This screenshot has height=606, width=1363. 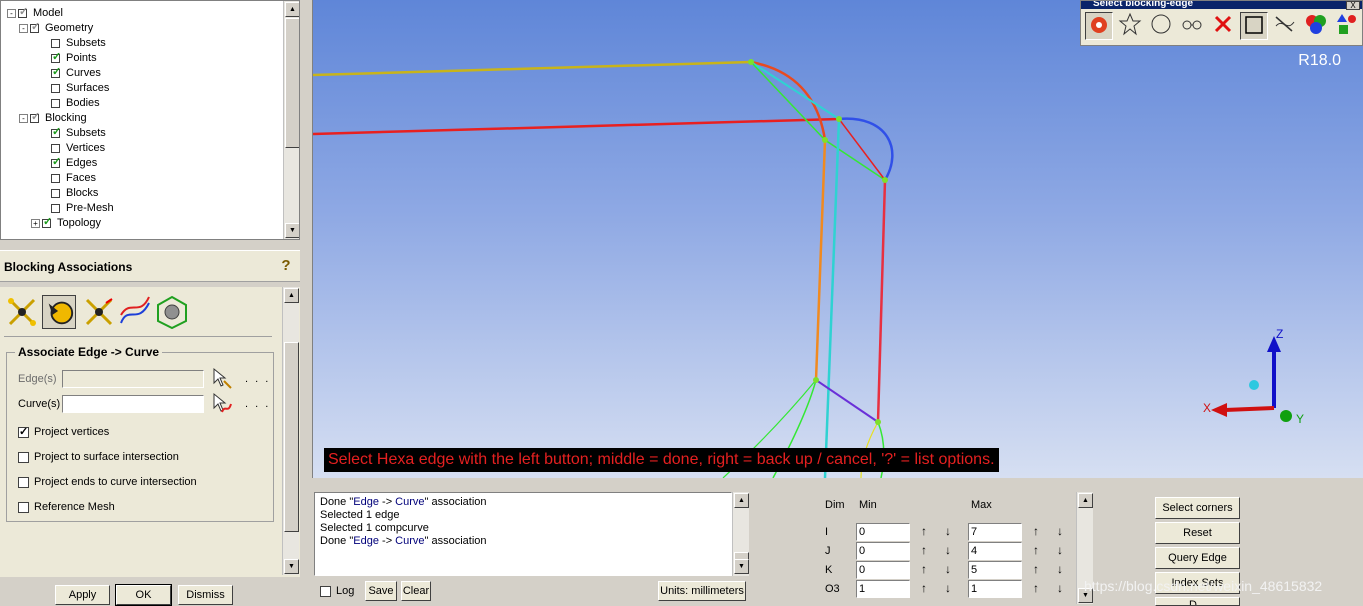 What do you see at coordinates (883, 551) in the screenshot?
I see `min-j-field` at bounding box center [883, 551].